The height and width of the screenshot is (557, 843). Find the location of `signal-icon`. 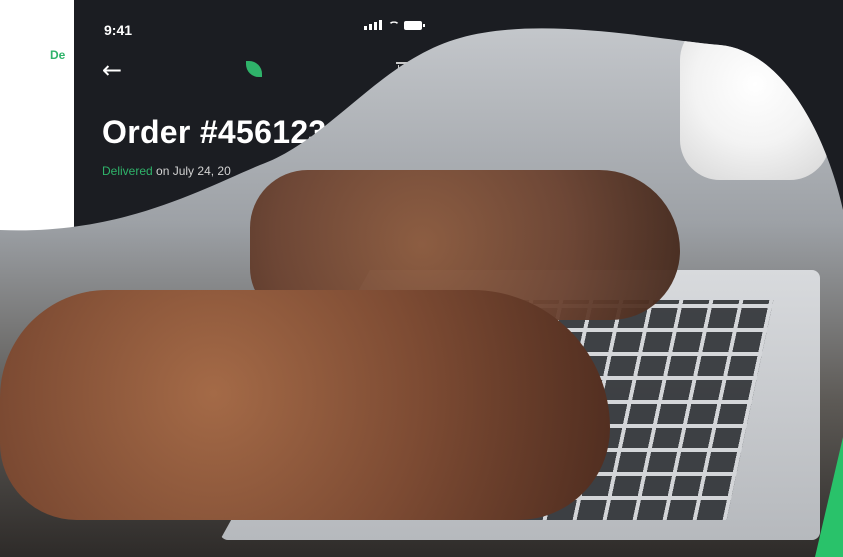

signal-icon is located at coordinates (373, 25).